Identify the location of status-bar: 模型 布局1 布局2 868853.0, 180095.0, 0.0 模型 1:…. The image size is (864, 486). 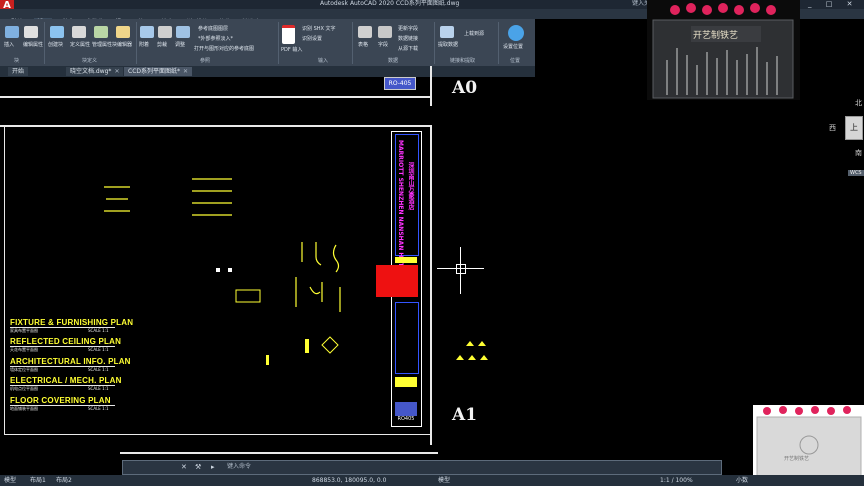
(432, 480).